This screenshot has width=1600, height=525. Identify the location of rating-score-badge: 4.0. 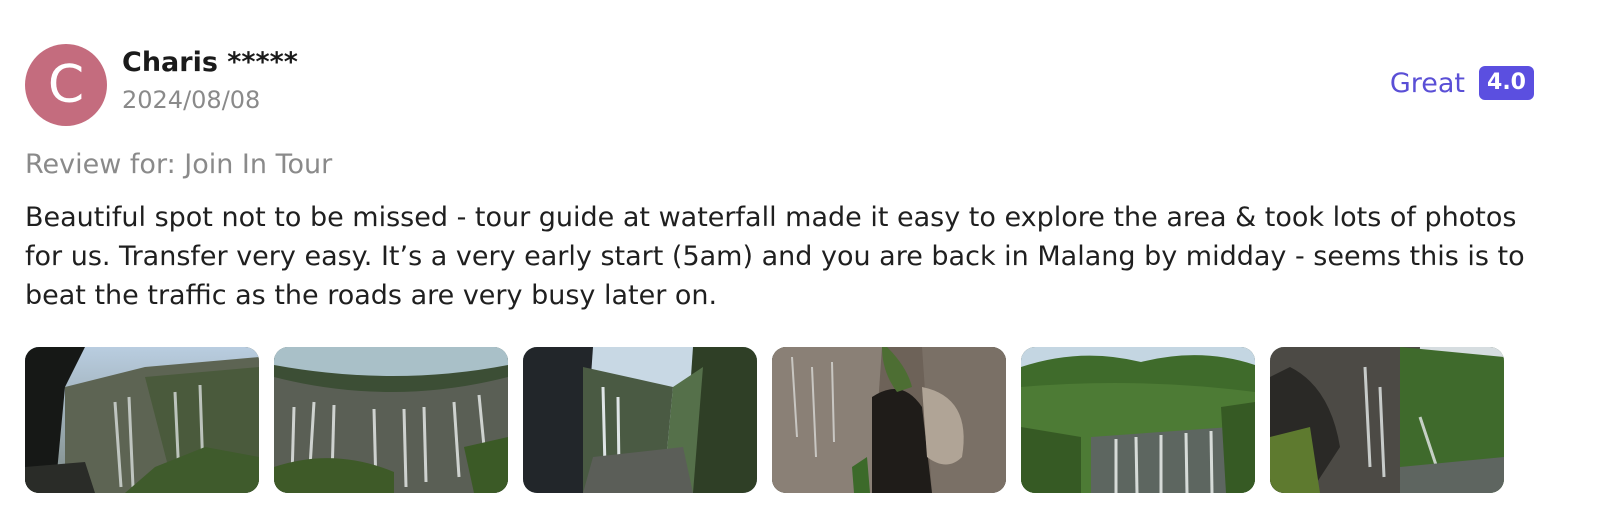
(1506, 83).